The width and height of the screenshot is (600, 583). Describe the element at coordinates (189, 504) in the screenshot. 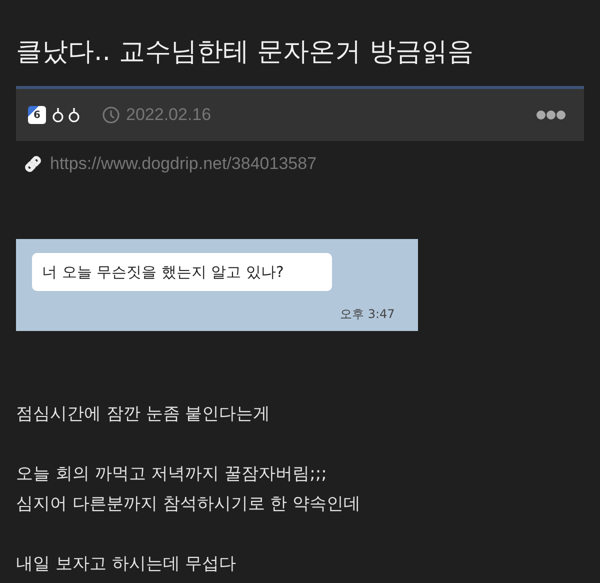

I see `body-text: 심지어 다른분까지 참석하시기로 한 약속인데` at that location.